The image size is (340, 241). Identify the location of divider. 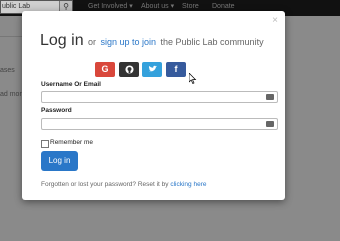
(11, 36).